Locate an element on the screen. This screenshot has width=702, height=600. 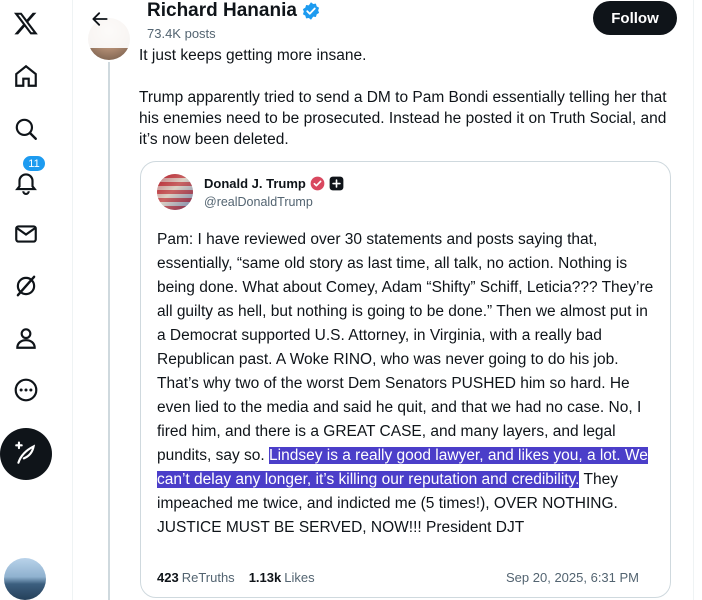
left-nav: 11 is located at coordinates (26, 300).